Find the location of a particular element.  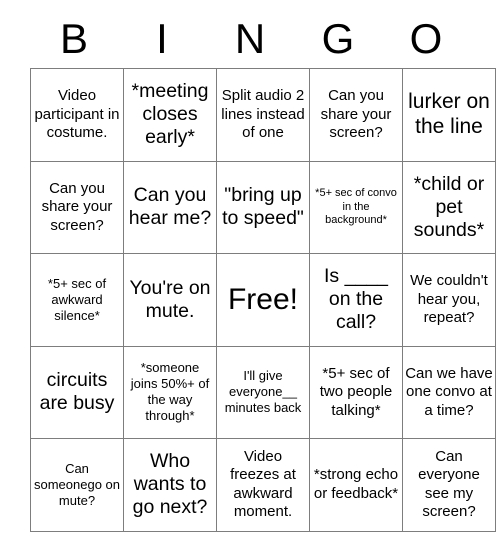

bingo-cell: Who wants to go next? is located at coordinates (170, 485).